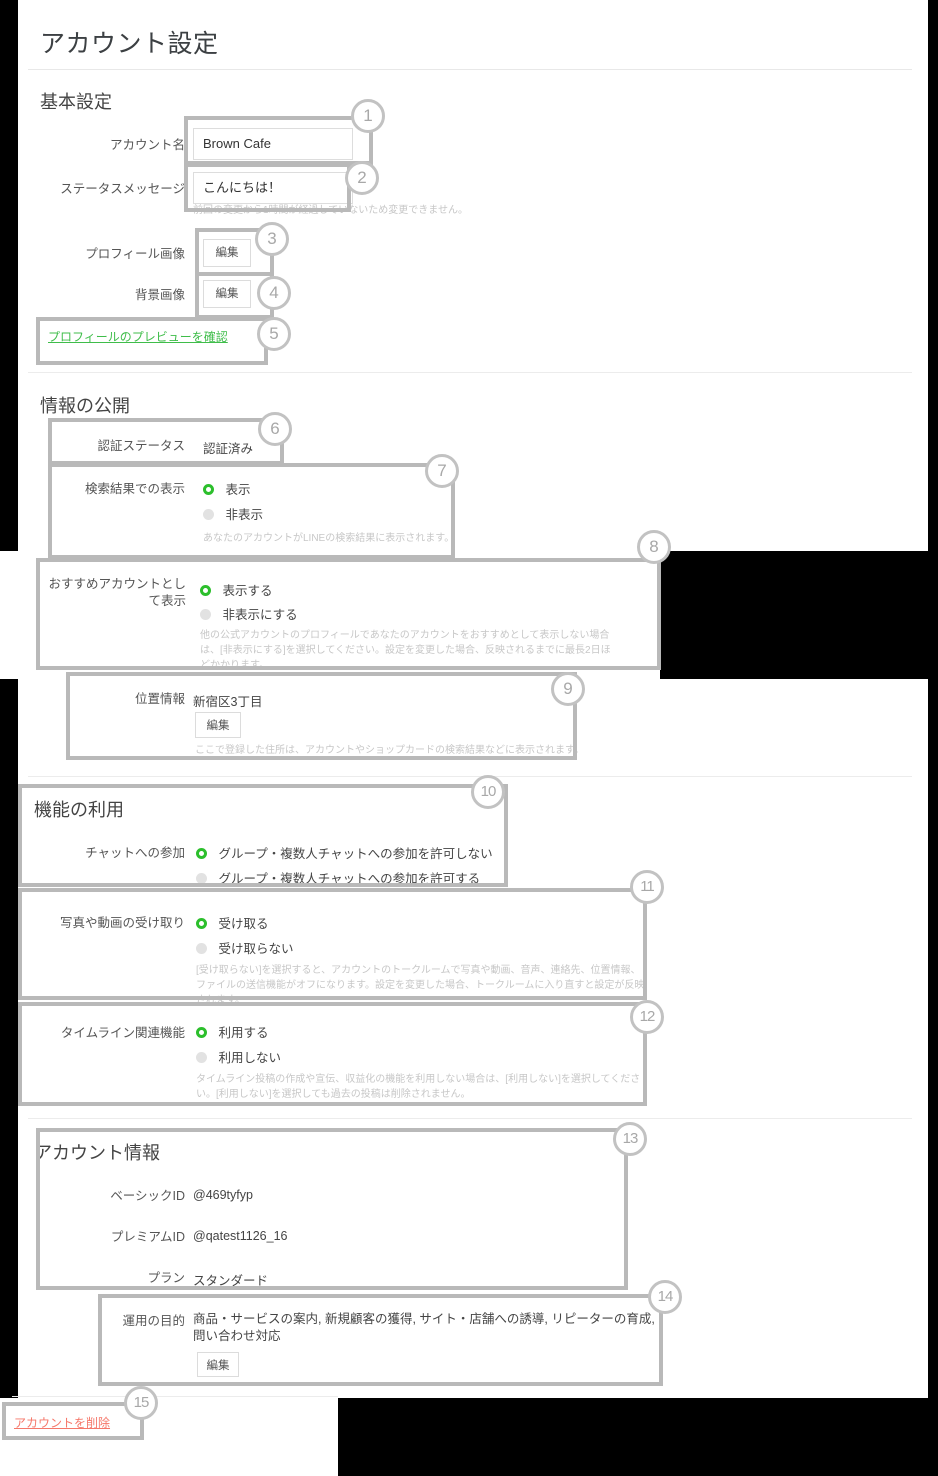 The height and width of the screenshot is (1476, 938). I want to click on radio-label: 利用する, so click(243, 1033).